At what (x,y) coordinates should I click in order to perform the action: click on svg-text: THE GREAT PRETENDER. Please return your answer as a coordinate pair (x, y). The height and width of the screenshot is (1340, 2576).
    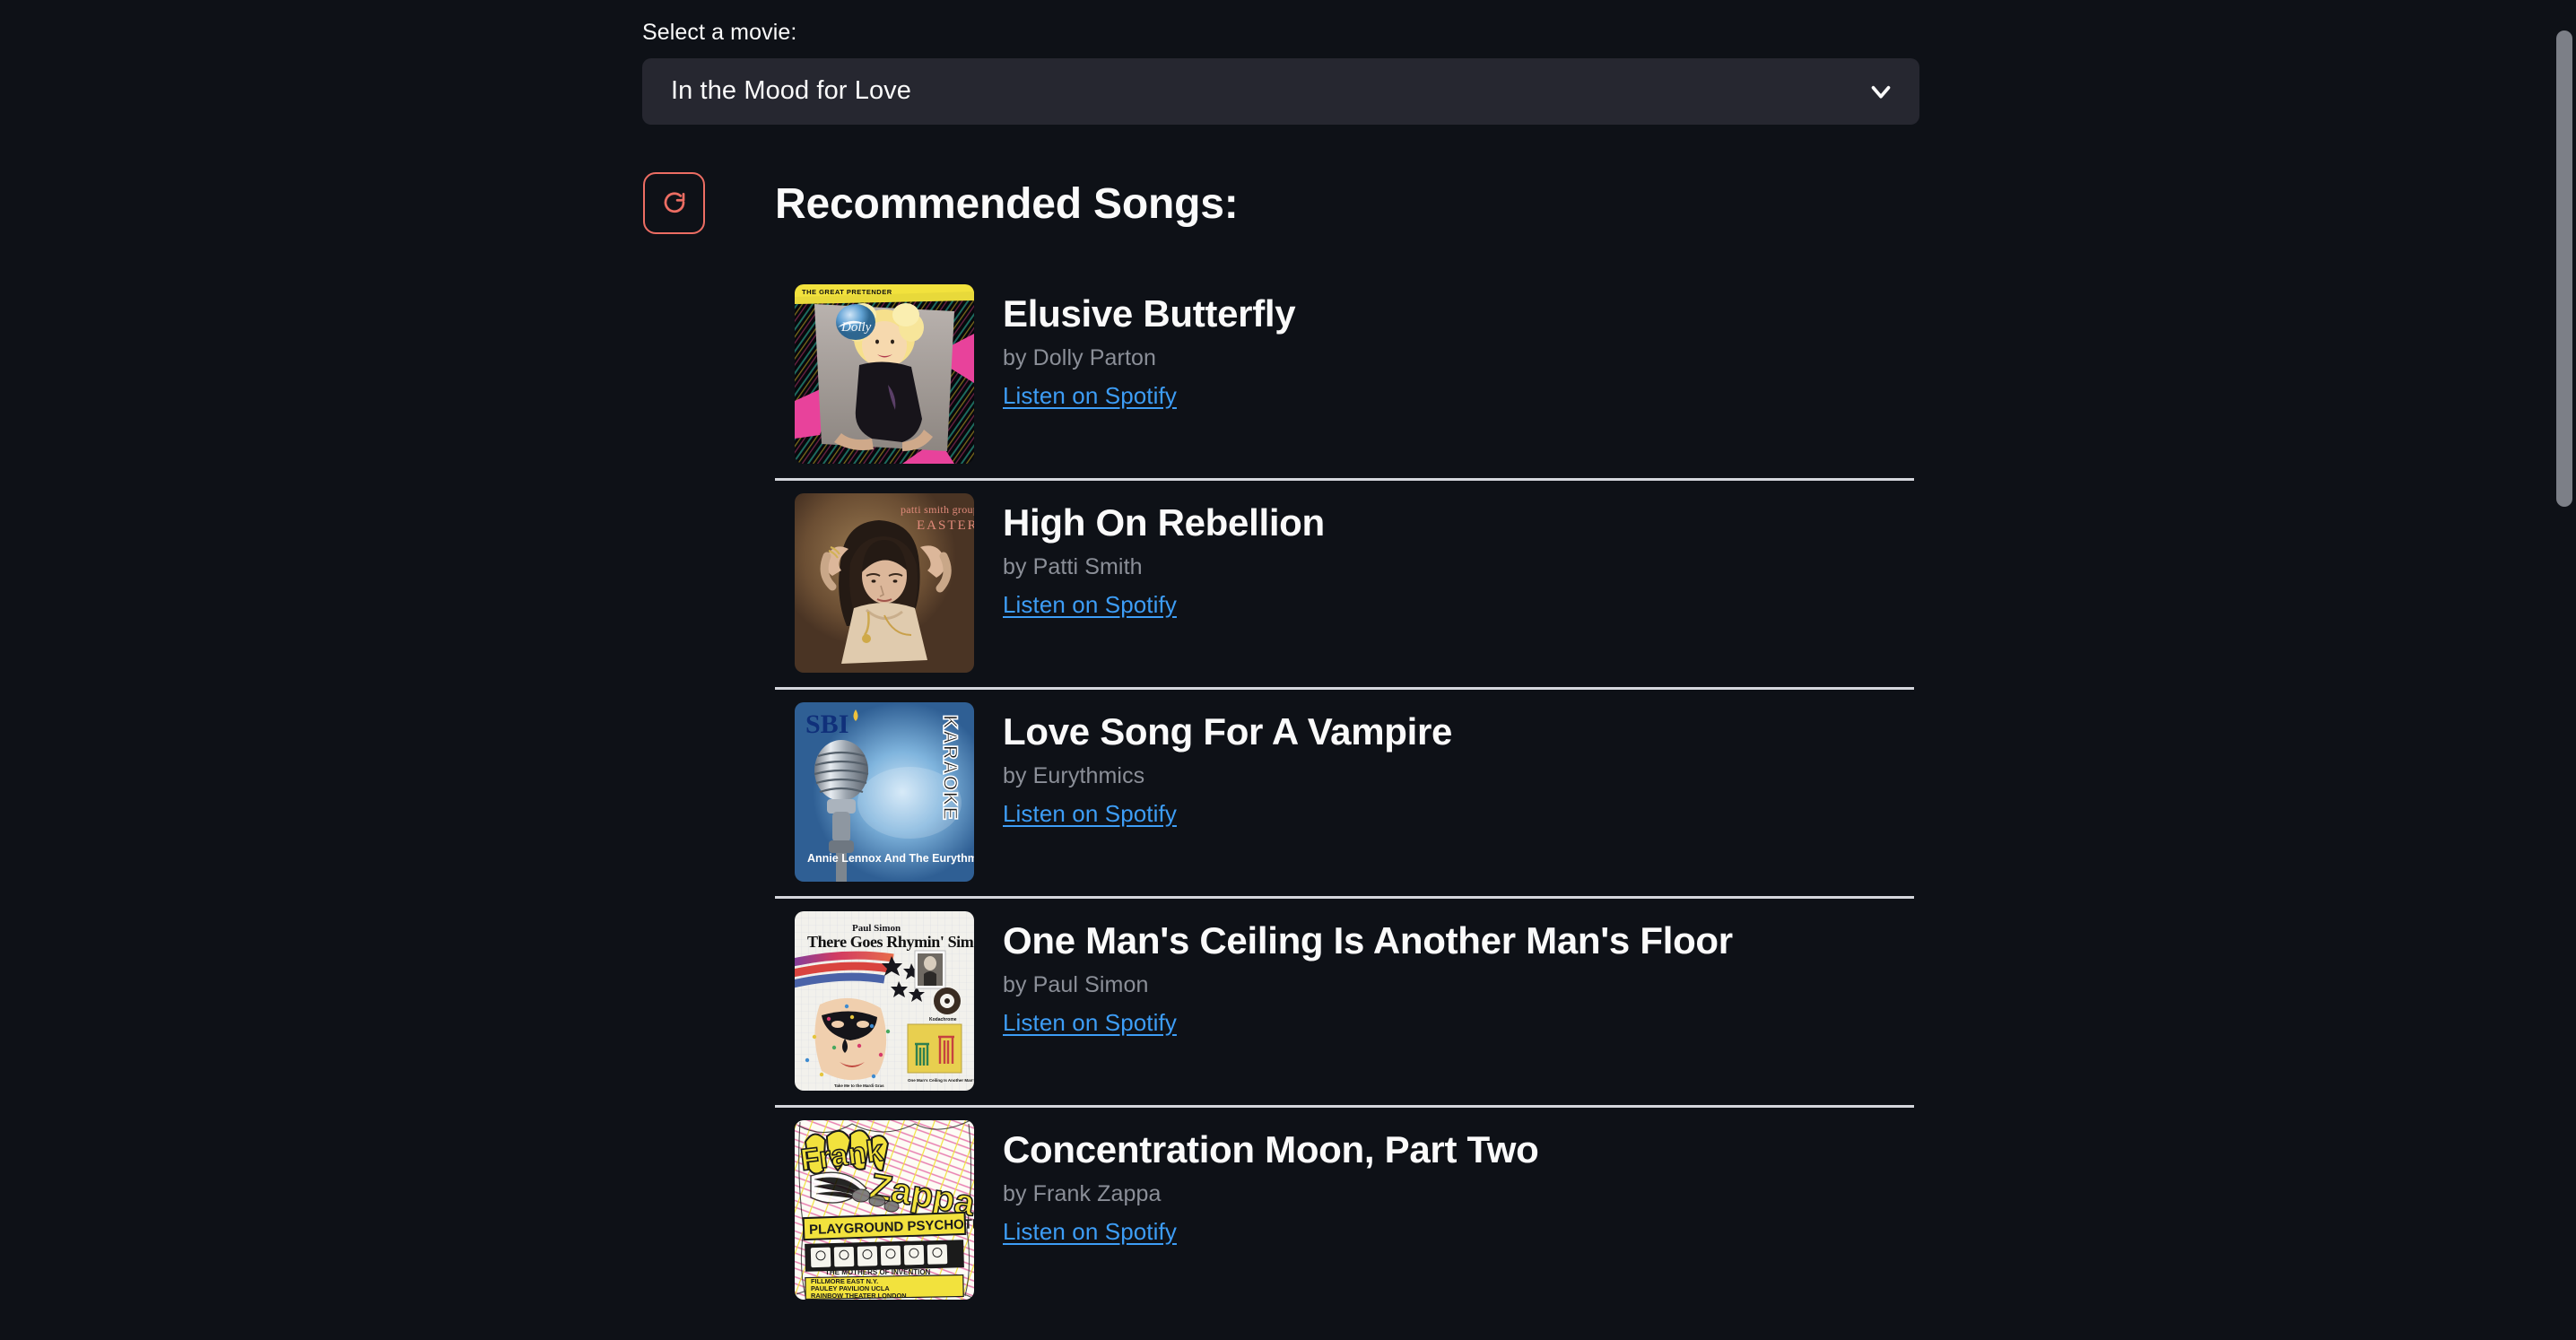
    Looking at the image, I should click on (847, 292).